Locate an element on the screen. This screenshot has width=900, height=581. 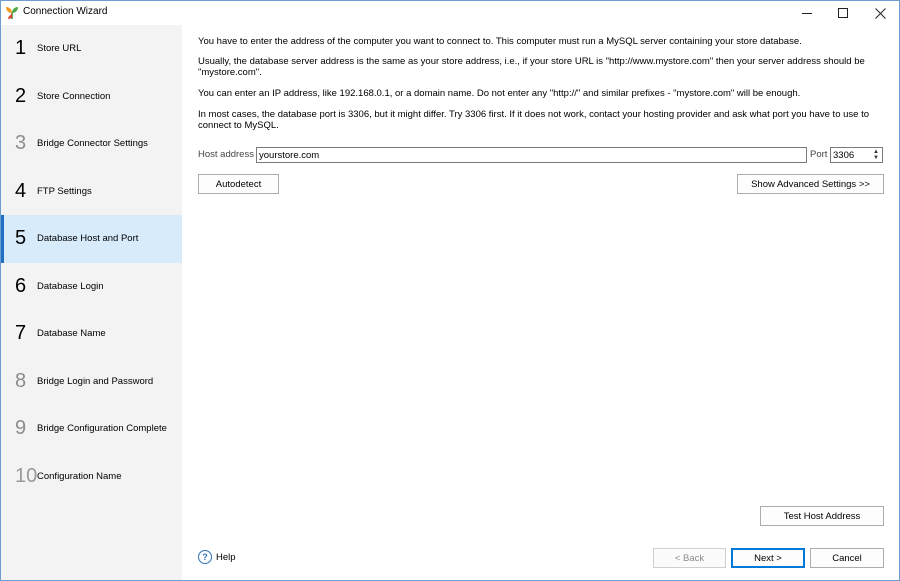
port-spin-buttons: ▲ ▼ is located at coordinates (876, 155).